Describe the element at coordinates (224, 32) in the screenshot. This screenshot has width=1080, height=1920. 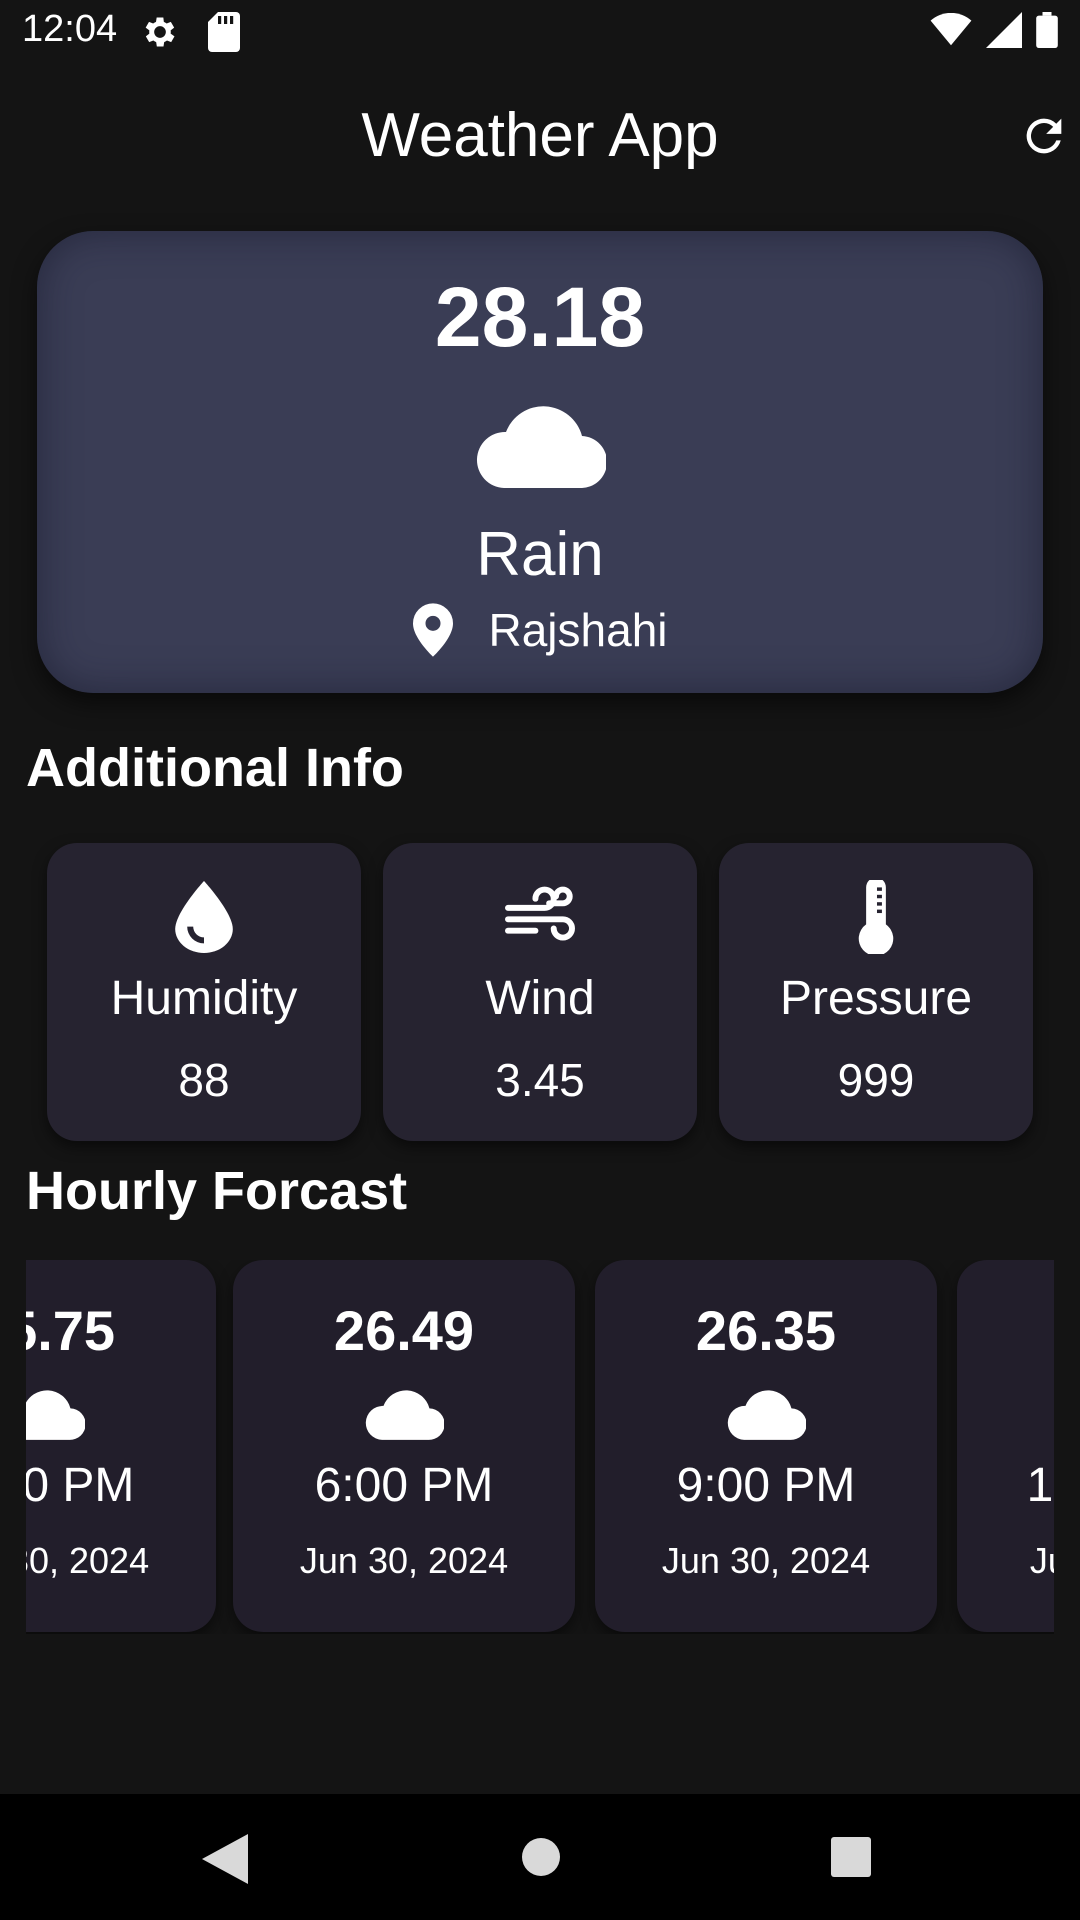
I see `sd-card-icon` at that location.